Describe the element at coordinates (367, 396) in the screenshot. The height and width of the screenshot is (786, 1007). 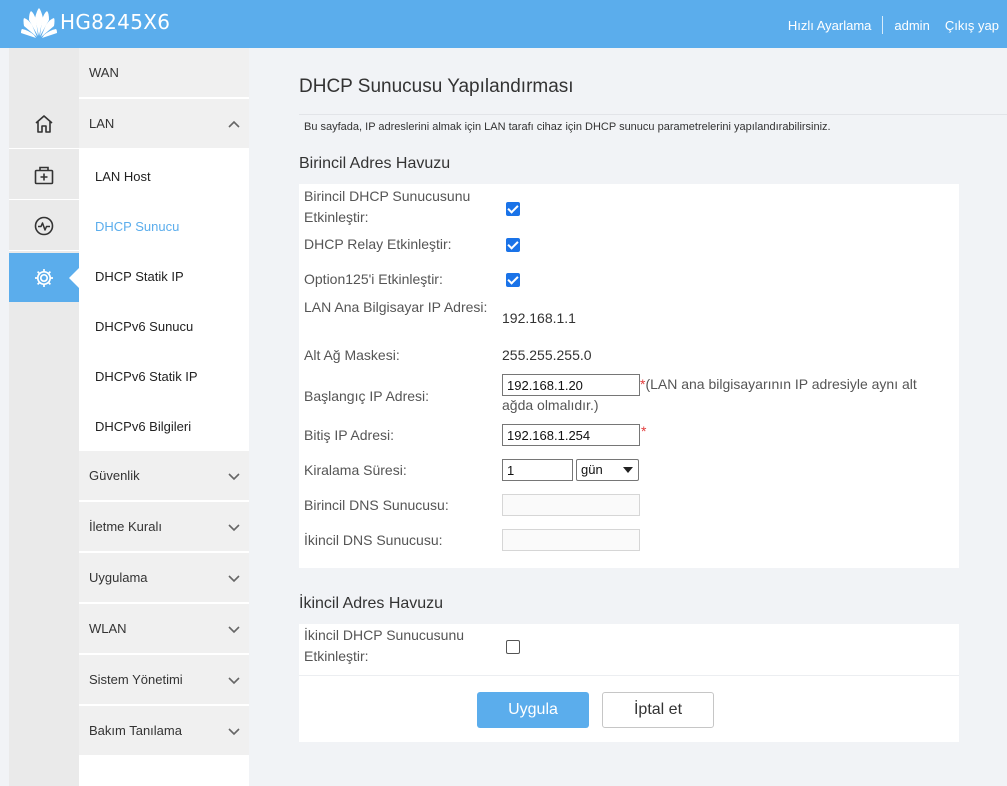
I see `start-ip-label: Başlangıç IP Adresi:` at that location.